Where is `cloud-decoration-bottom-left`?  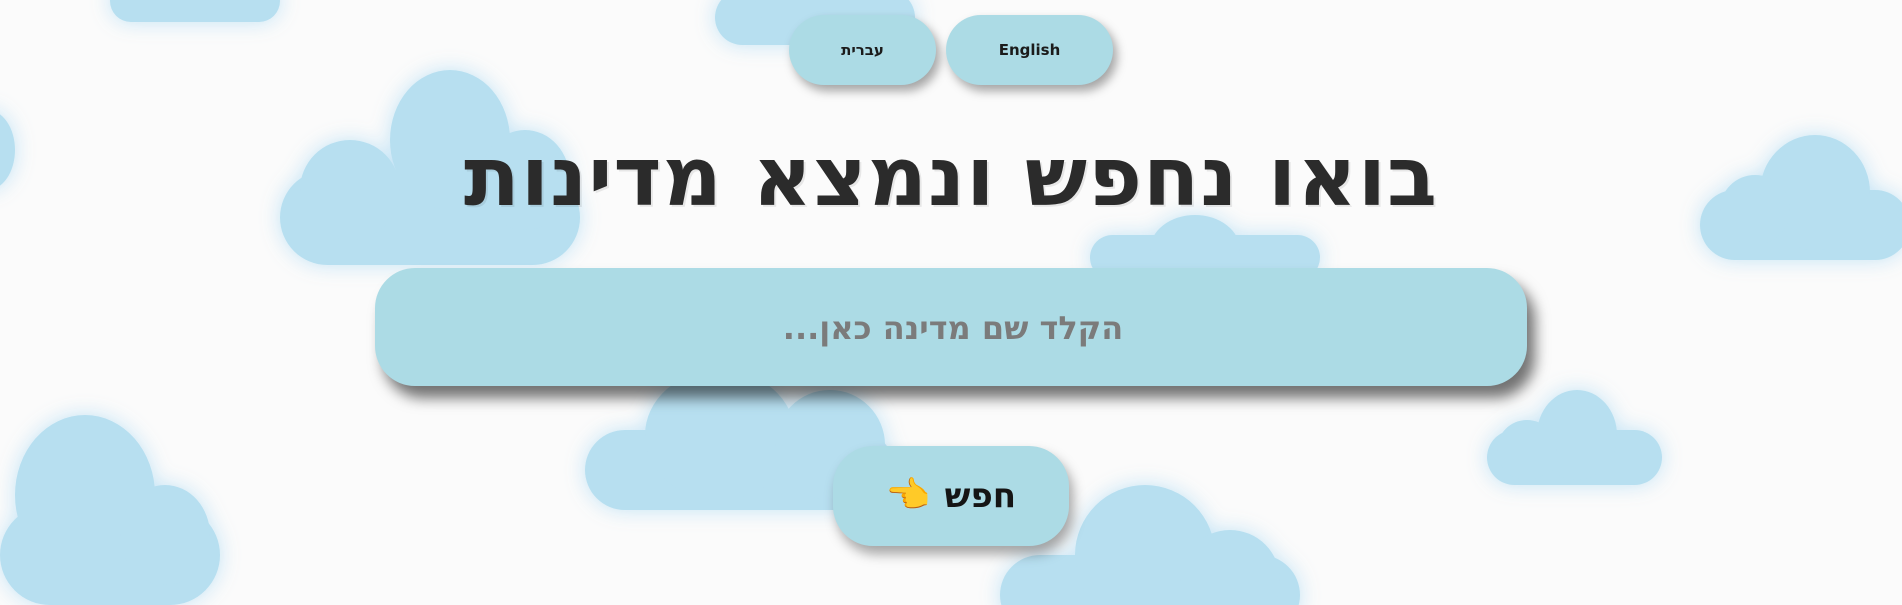 cloud-decoration-bottom-left is located at coordinates (110, 510).